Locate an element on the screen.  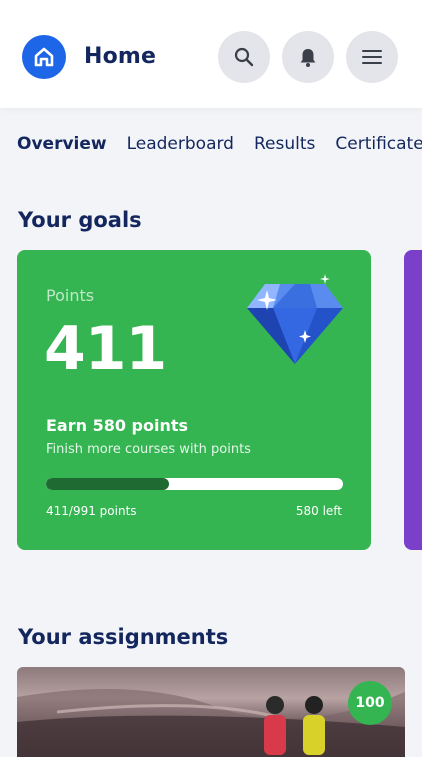
progress-text: 411/991 points is located at coordinates (91, 511).